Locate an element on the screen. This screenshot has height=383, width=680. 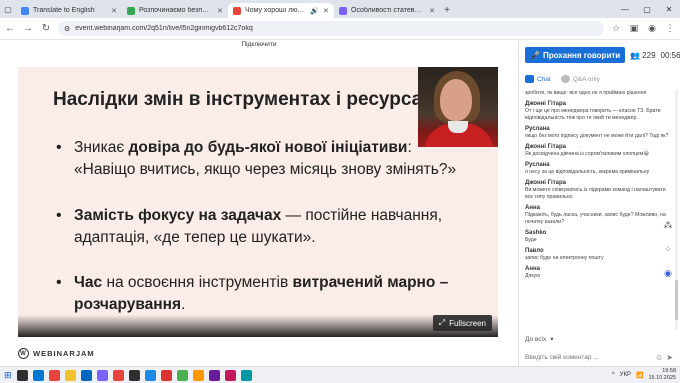
browser-tab-2: Розпочинаємо безплатні ✕ is located at coordinates (175, 10).